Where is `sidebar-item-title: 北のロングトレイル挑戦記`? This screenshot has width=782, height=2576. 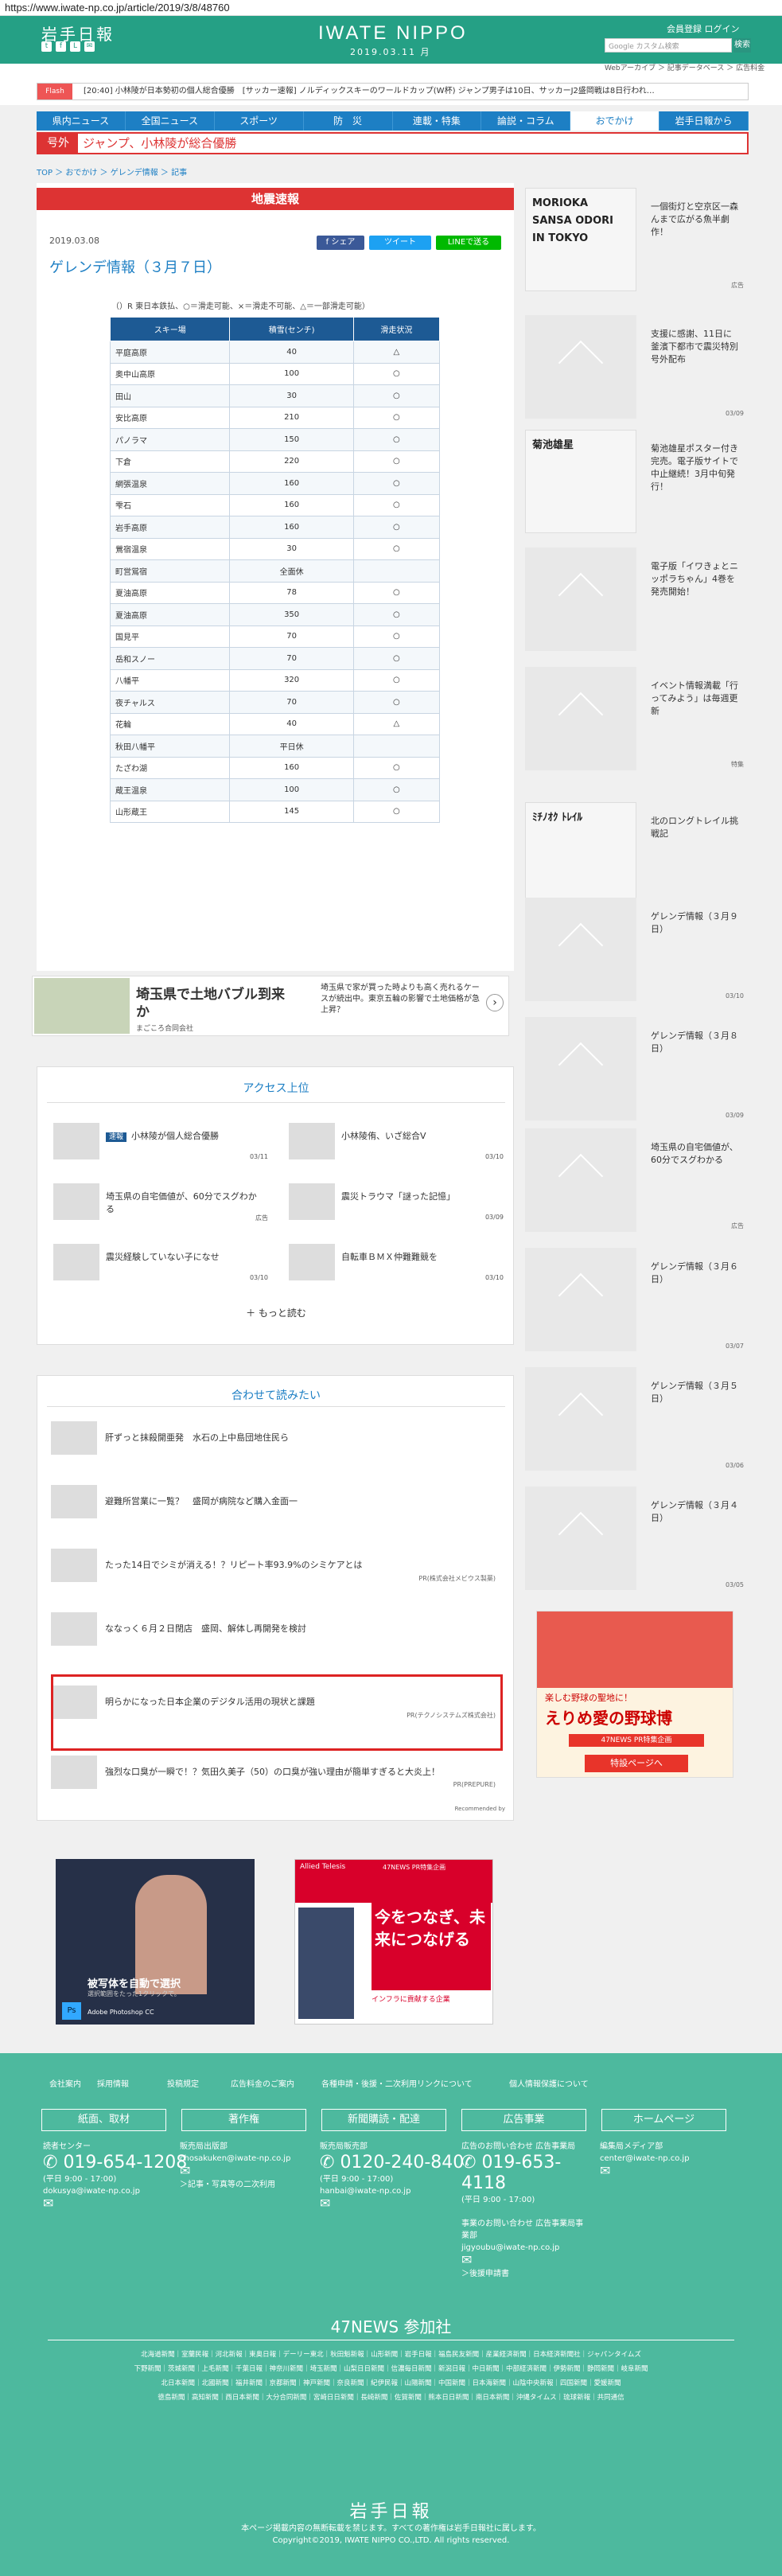
sidebar-item-title: 北のロングトレイル挑戦記 is located at coordinates (694, 827).